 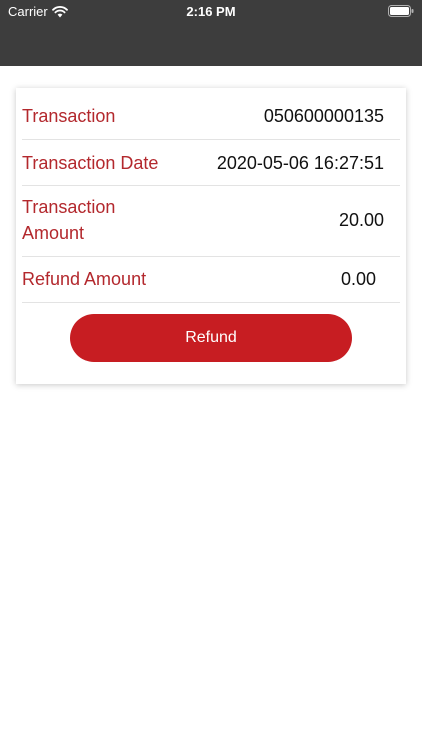 I want to click on transaction-id-value: 050600000135, so click(x=323, y=116).